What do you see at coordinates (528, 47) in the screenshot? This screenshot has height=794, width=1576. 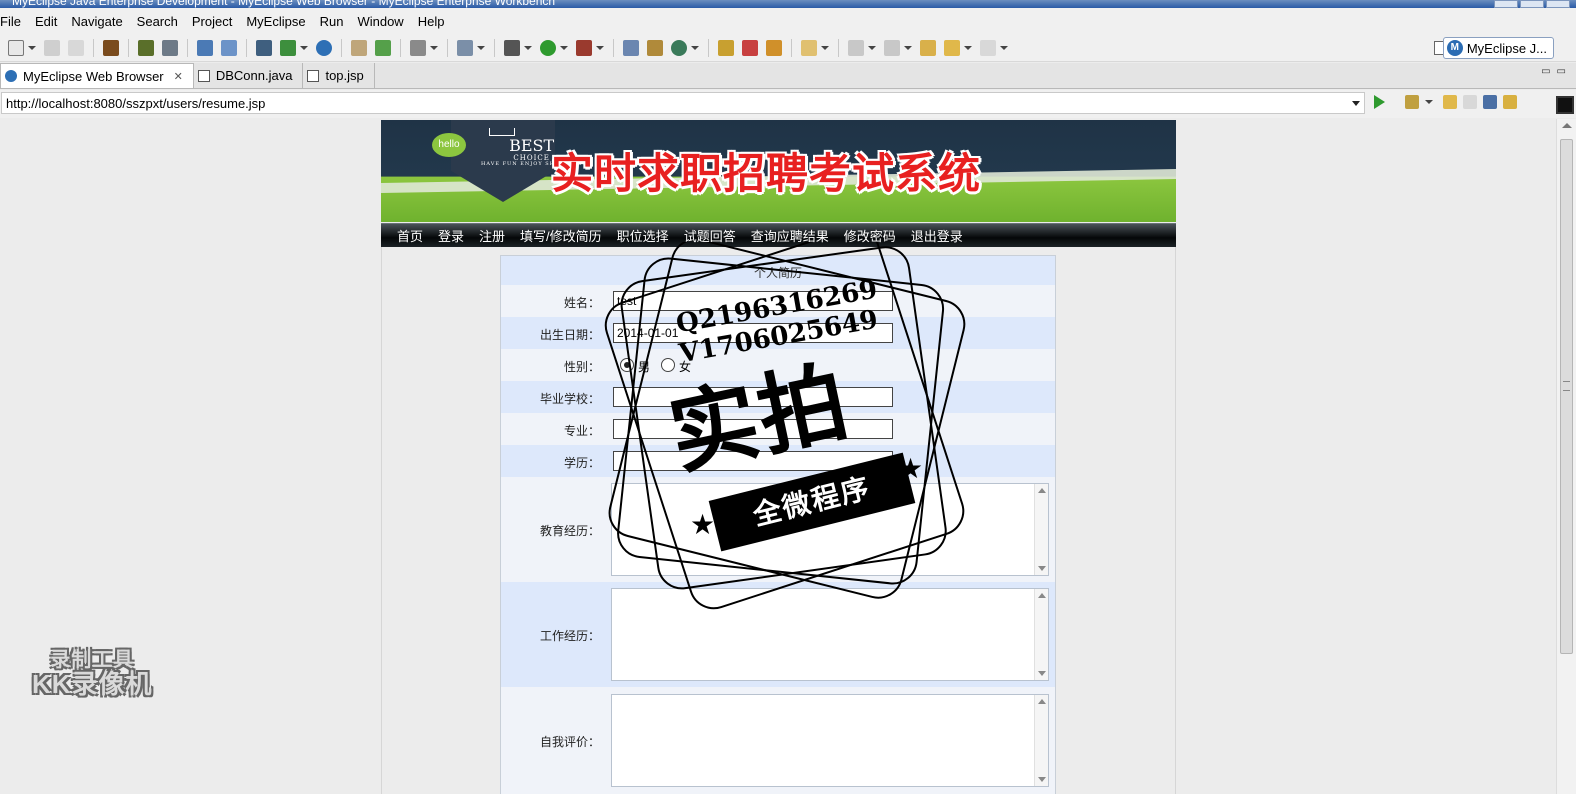 I see `debug-dropdown-icon` at bounding box center [528, 47].